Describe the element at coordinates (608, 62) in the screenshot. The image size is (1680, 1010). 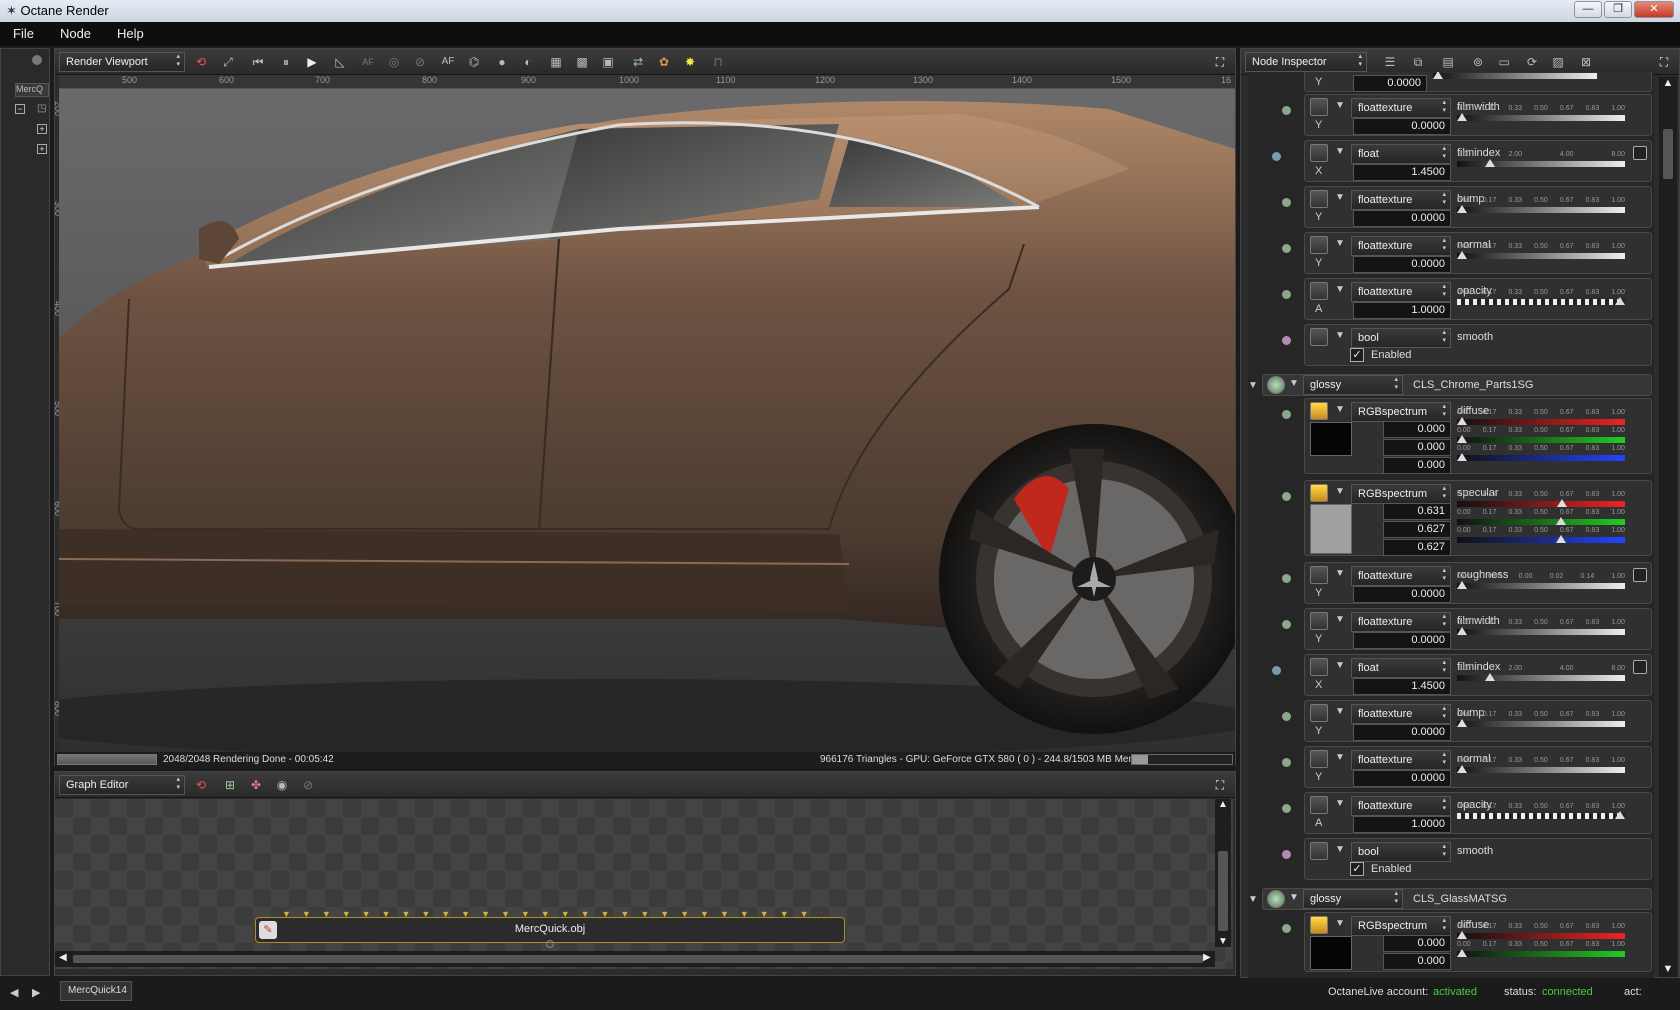
I see `clear-region-icon: ▣` at that location.